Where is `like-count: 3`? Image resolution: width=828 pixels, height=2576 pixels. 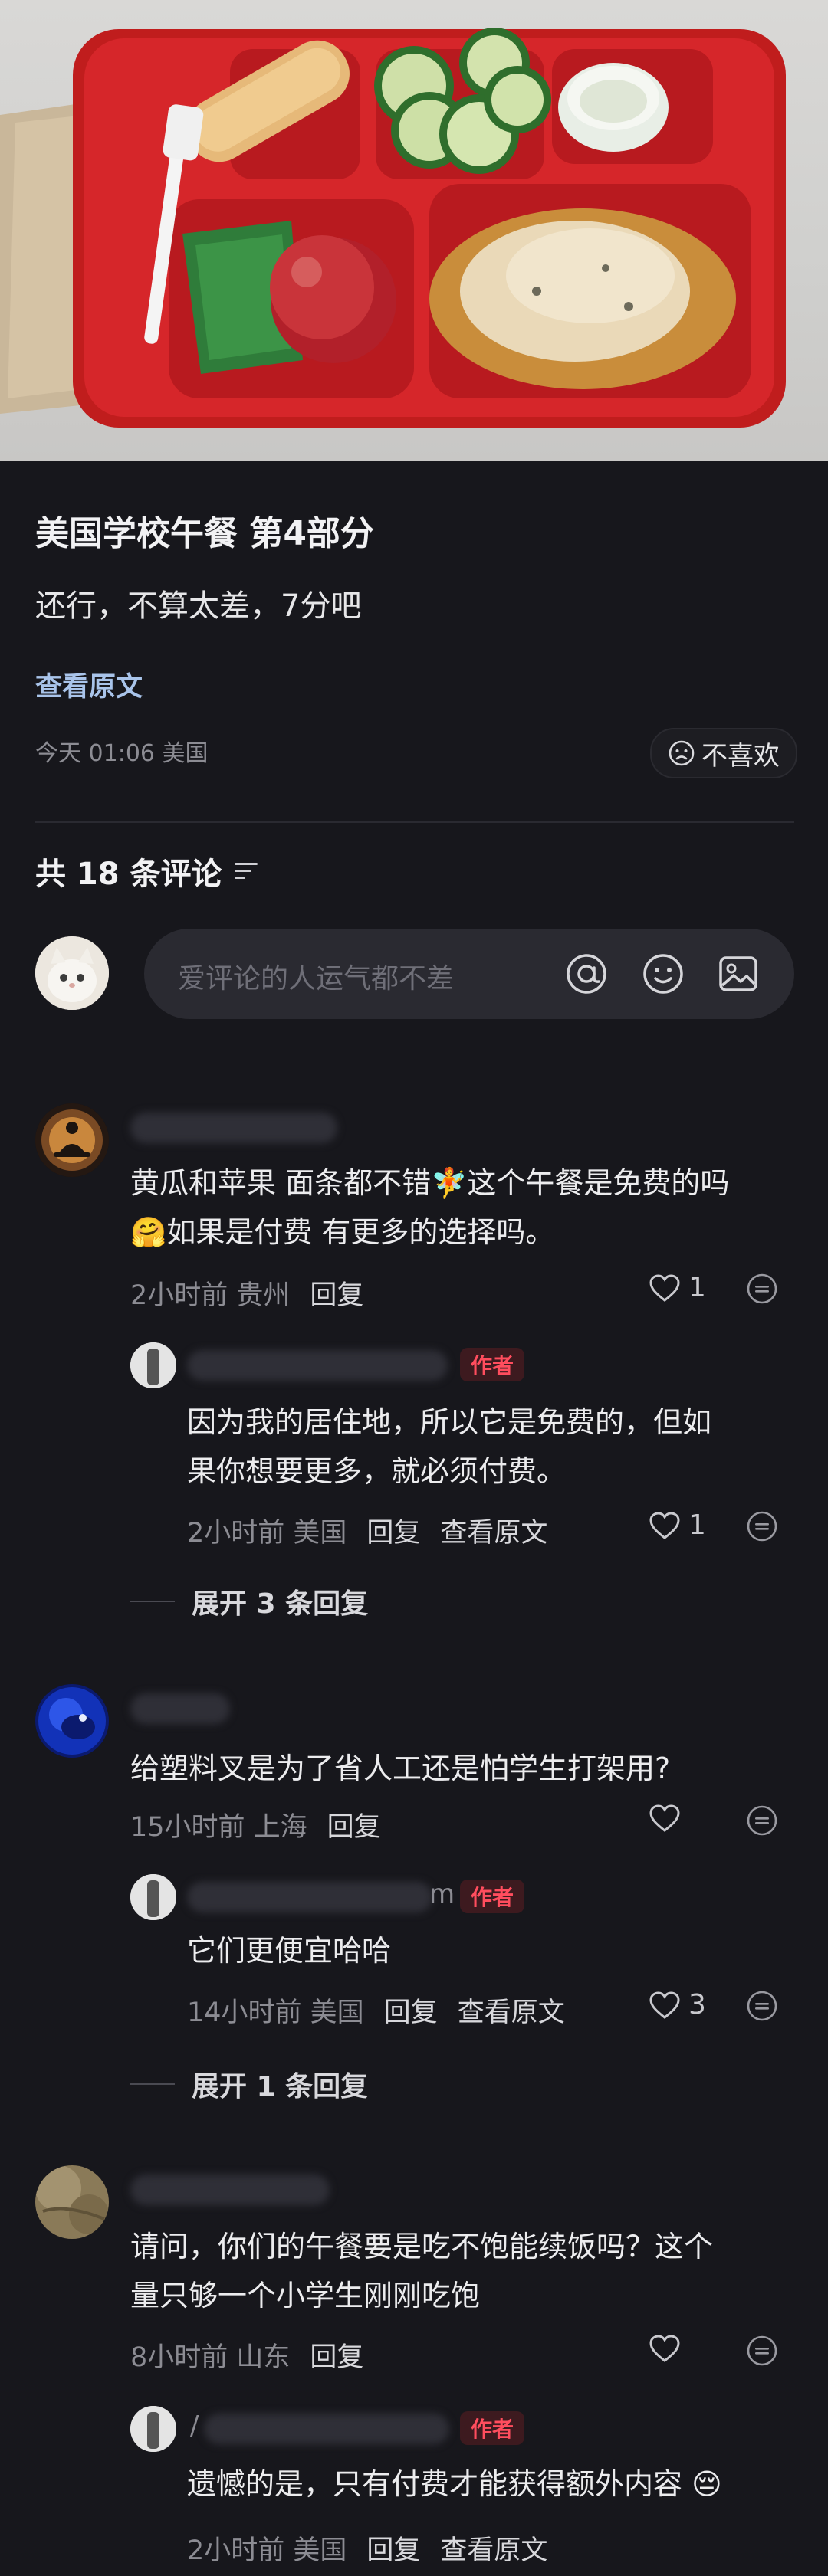
like-count: 3 is located at coordinates (697, 2004).